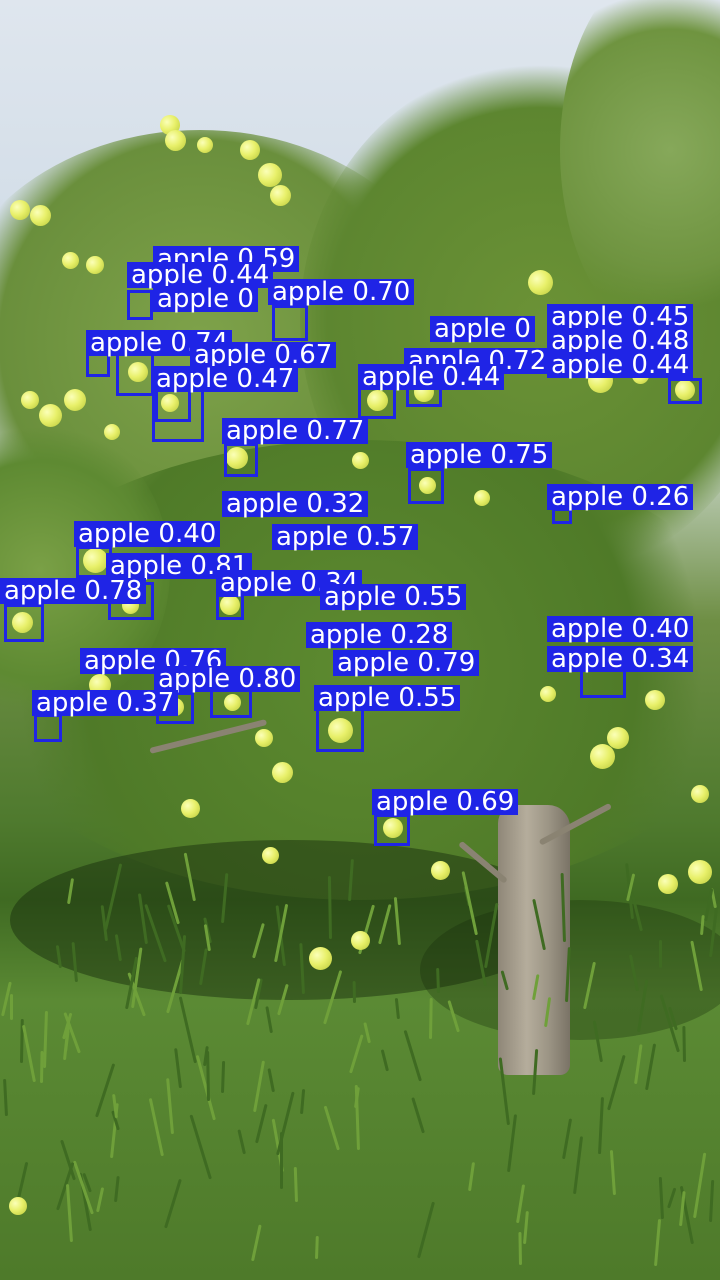 This screenshot has height=1280, width=720. Describe the element at coordinates (620, 497) in the screenshot. I see `detection-label: apple 0.26` at that location.